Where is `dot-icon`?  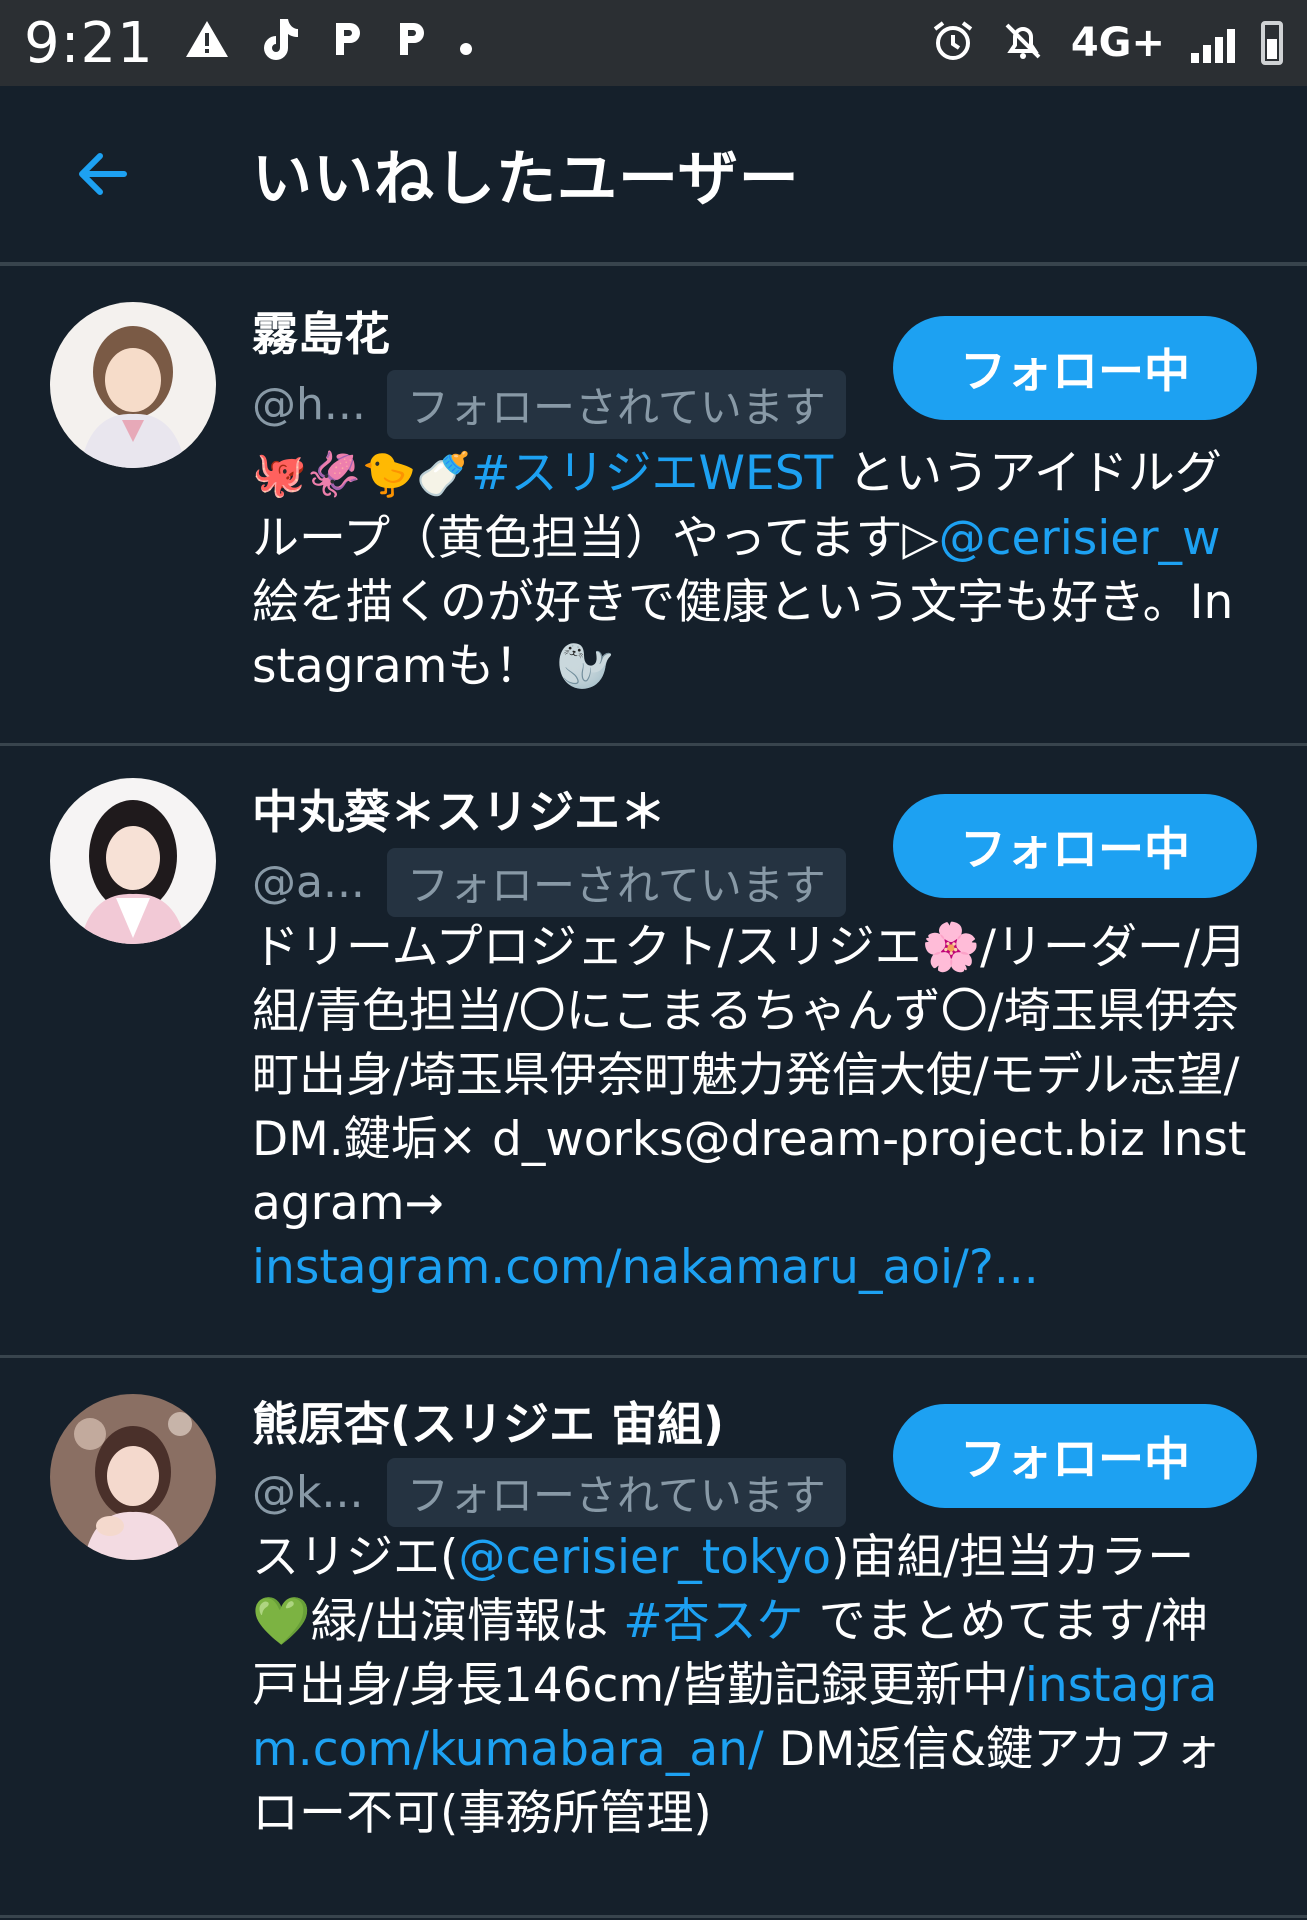
dot-icon is located at coordinates (466, 43).